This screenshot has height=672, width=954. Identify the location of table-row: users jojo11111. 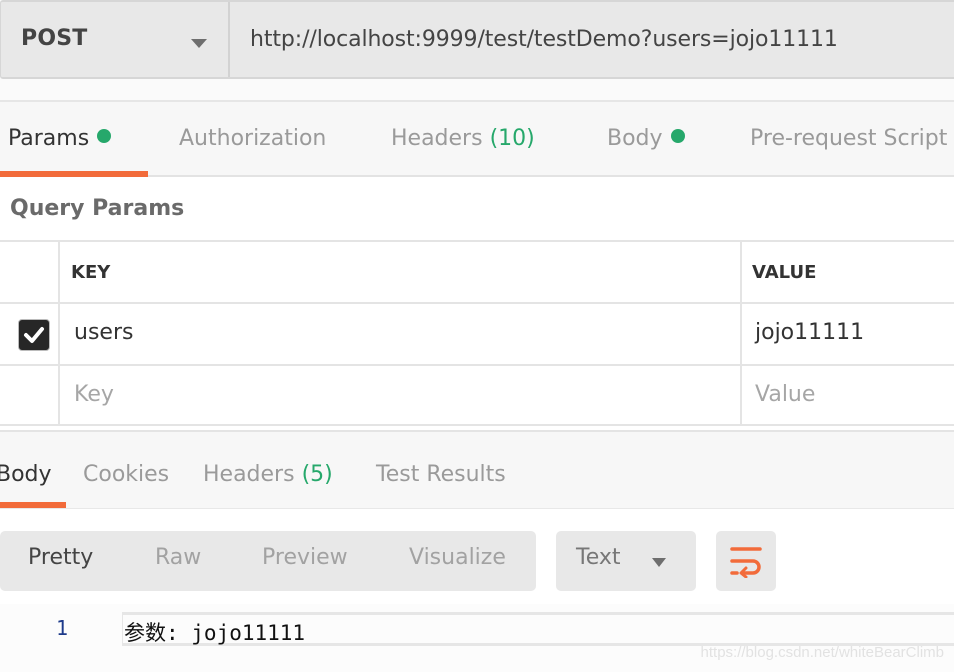
(477, 333).